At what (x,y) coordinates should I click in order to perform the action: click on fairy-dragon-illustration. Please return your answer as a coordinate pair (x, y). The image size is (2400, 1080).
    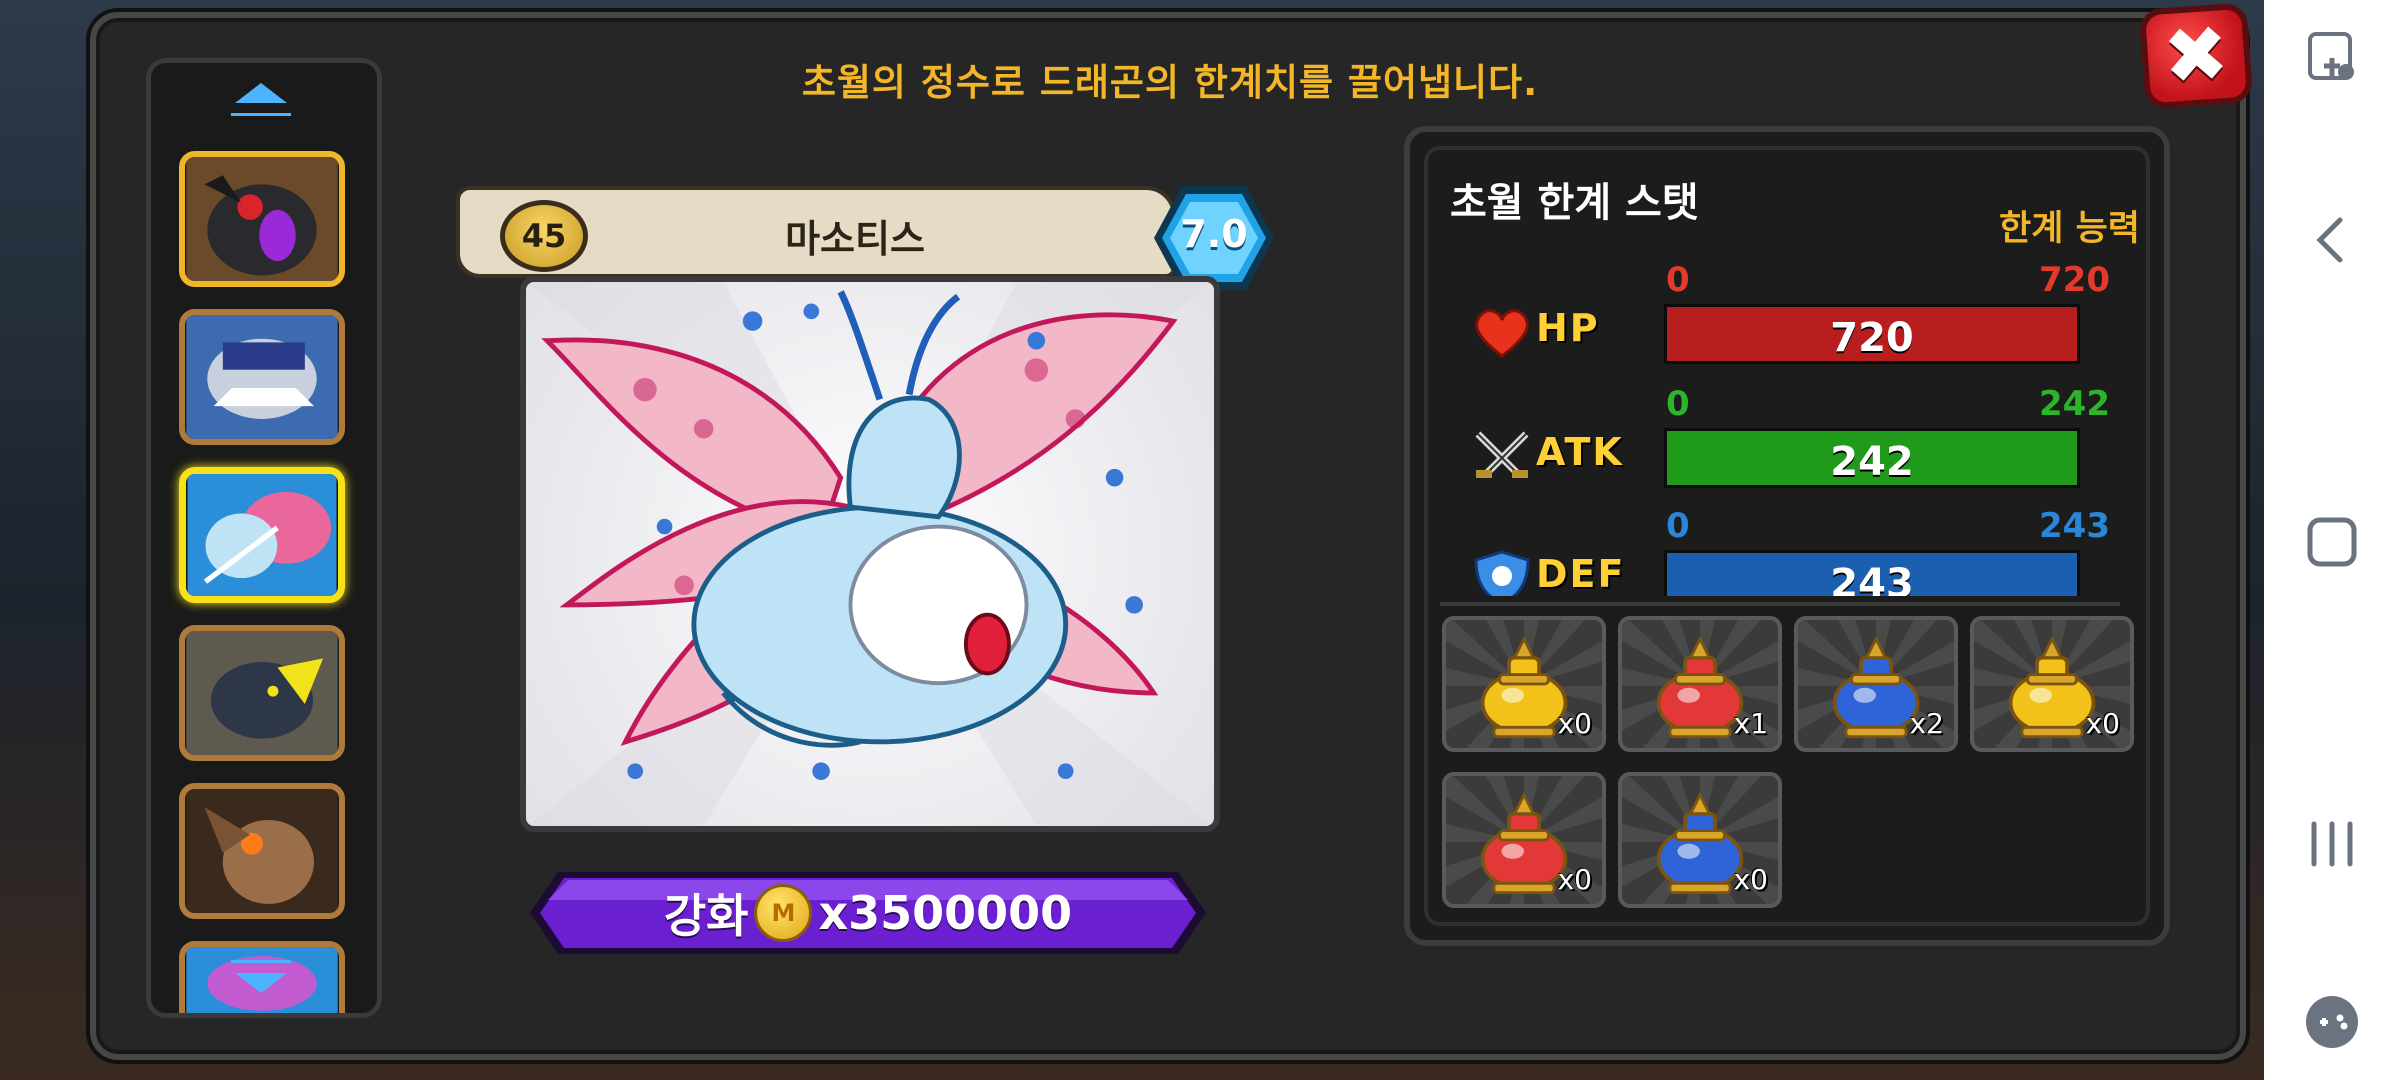
    Looking at the image, I should click on (870, 554).